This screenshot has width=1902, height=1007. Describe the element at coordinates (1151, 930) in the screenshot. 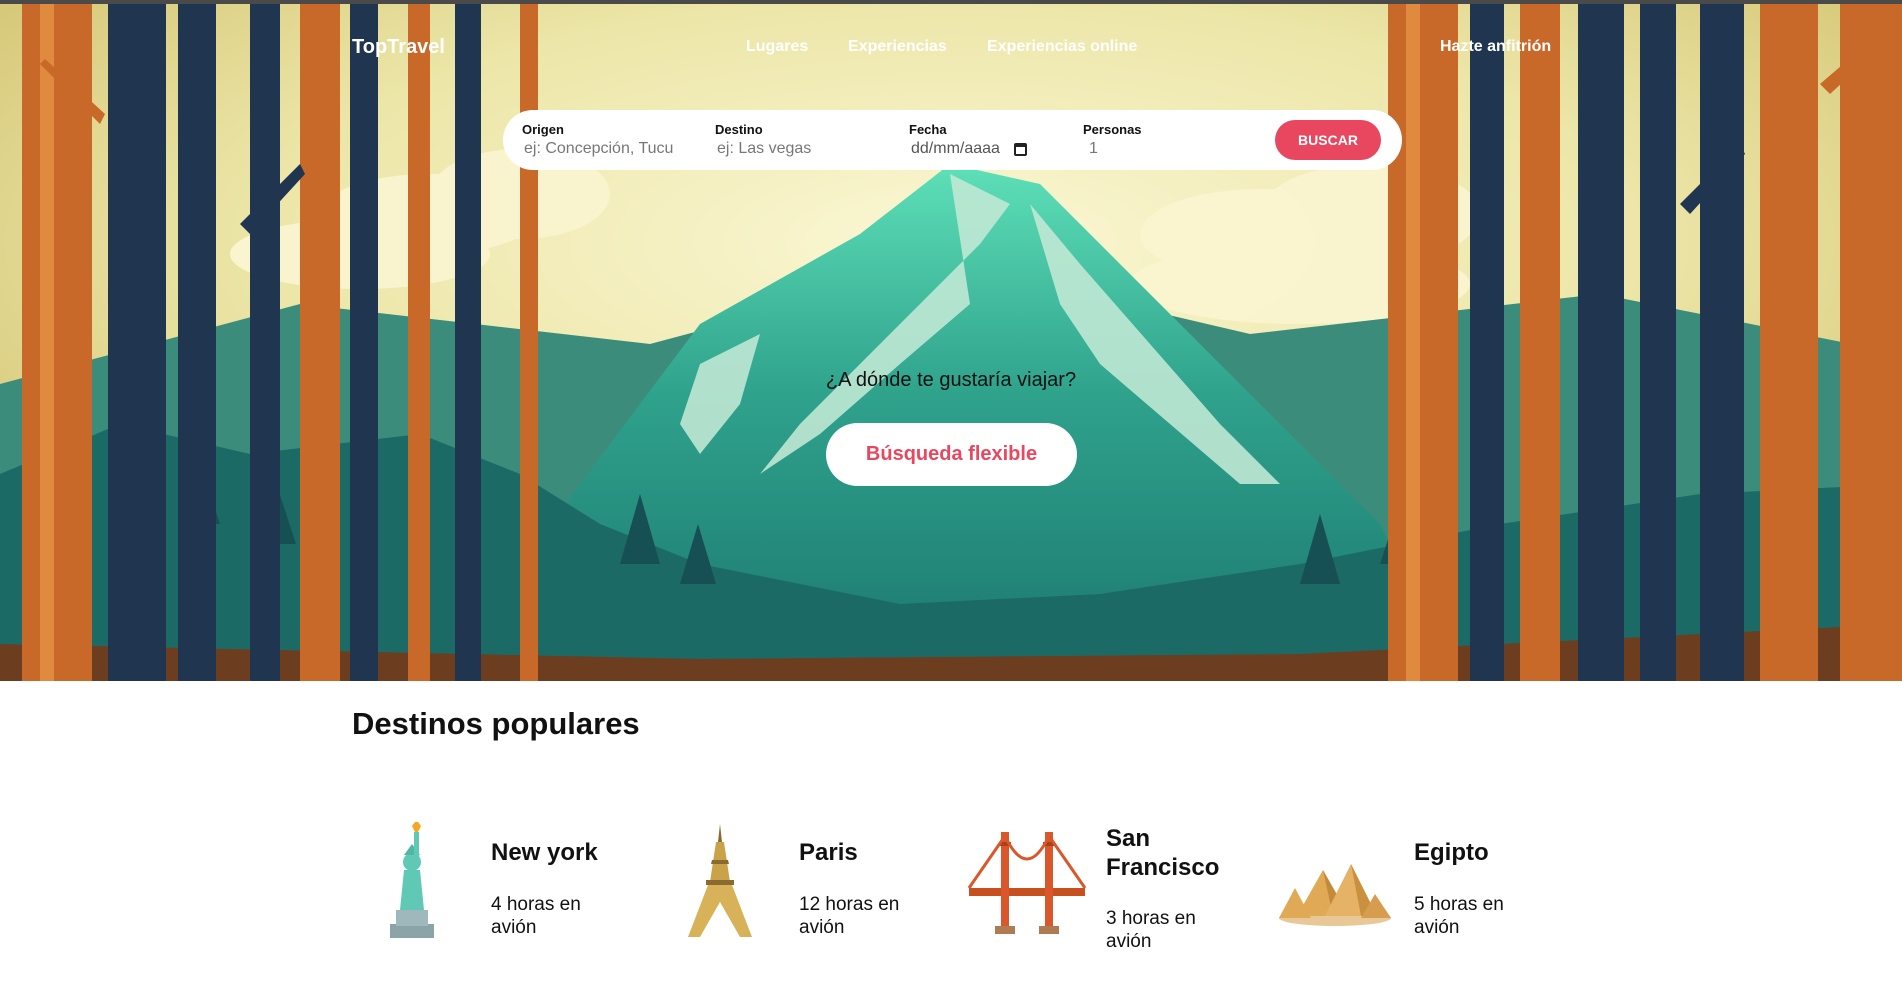

I see `destination-duration: 3 horas en avión` at that location.